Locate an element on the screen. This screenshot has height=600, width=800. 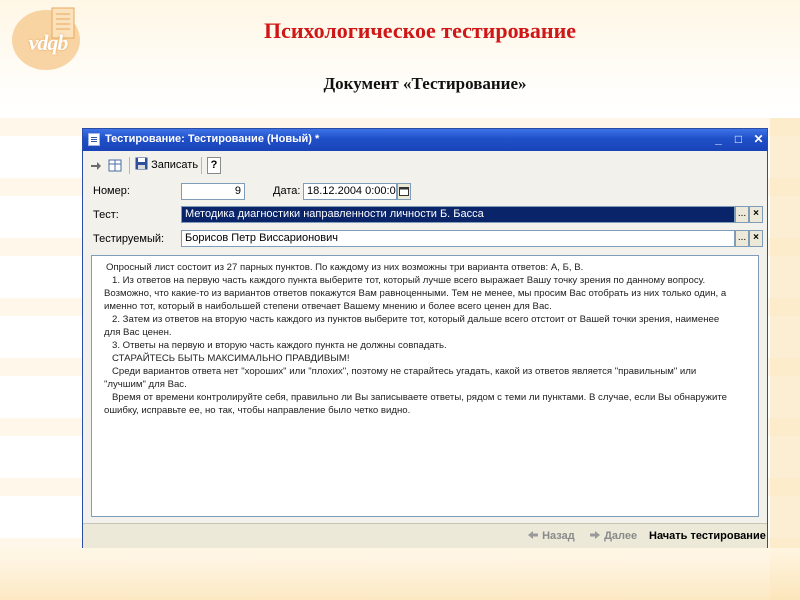
subject-clear-button: × is located at coordinates (756, 238).